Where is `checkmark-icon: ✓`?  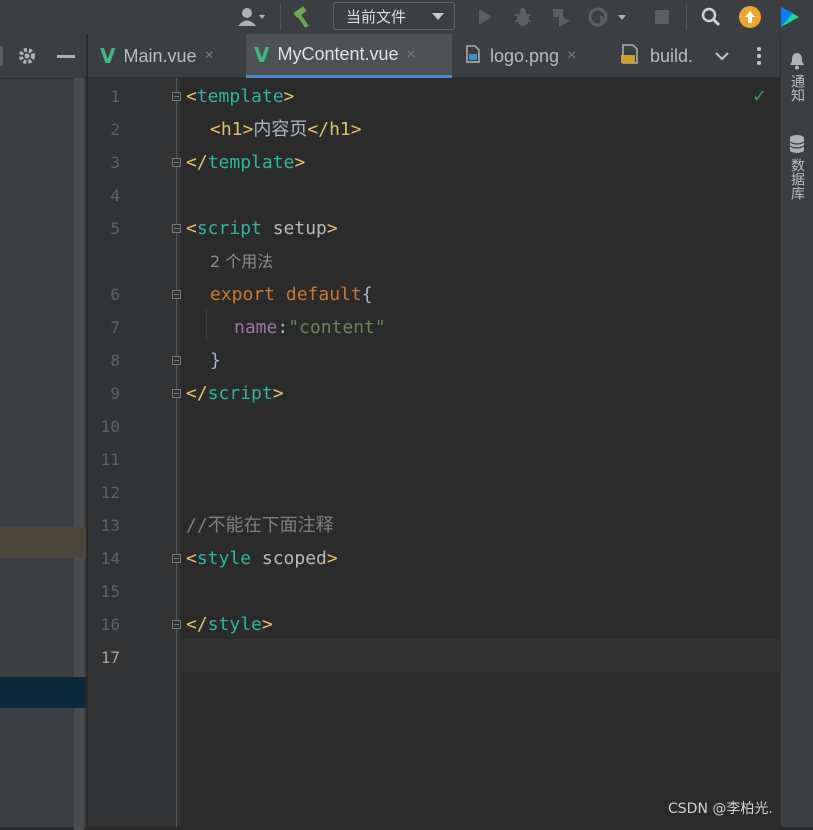
checkmark-icon: ✓ is located at coordinates (759, 96).